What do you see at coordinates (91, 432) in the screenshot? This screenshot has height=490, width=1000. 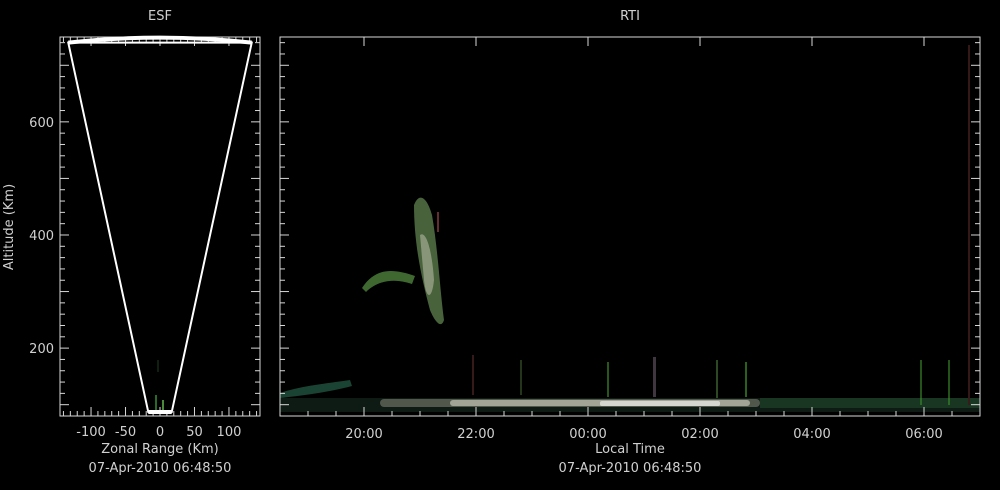 I see `esf-x-tick-label: -100` at bounding box center [91, 432].